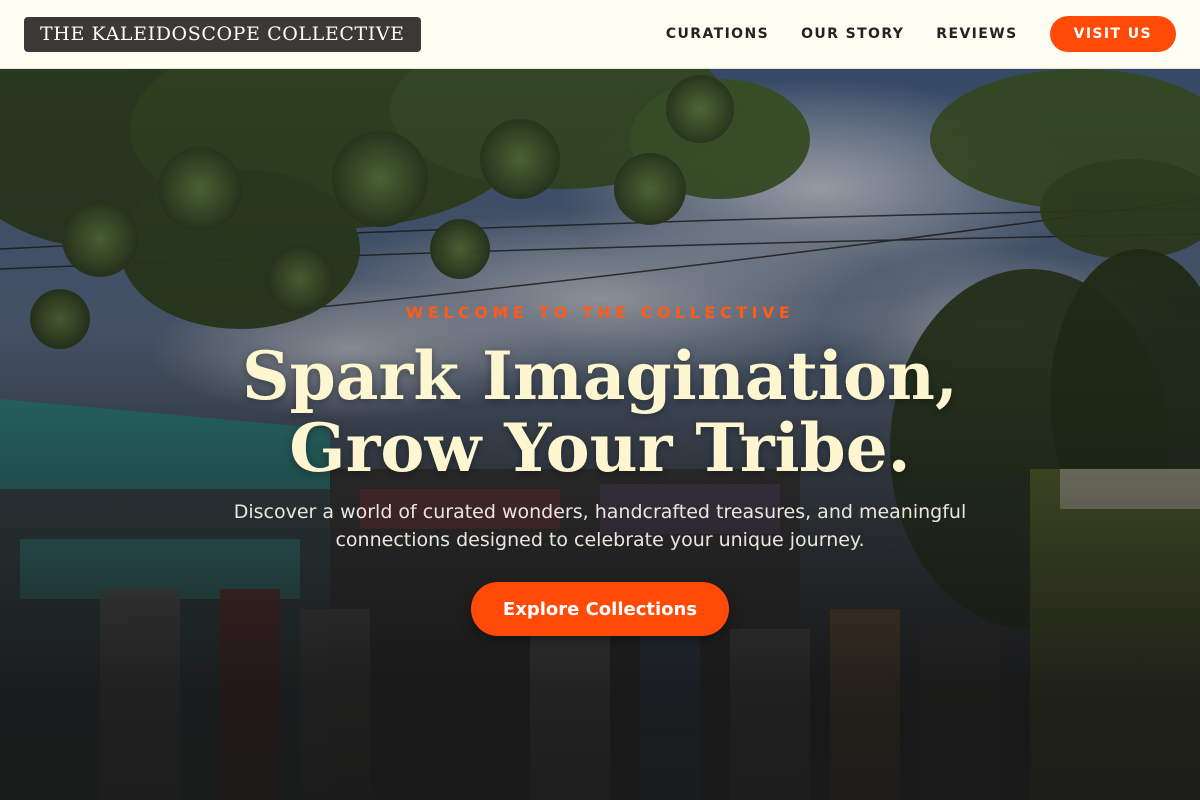  I want to click on hero-headline-line-2: Grow Your Tribe., so click(600, 448).